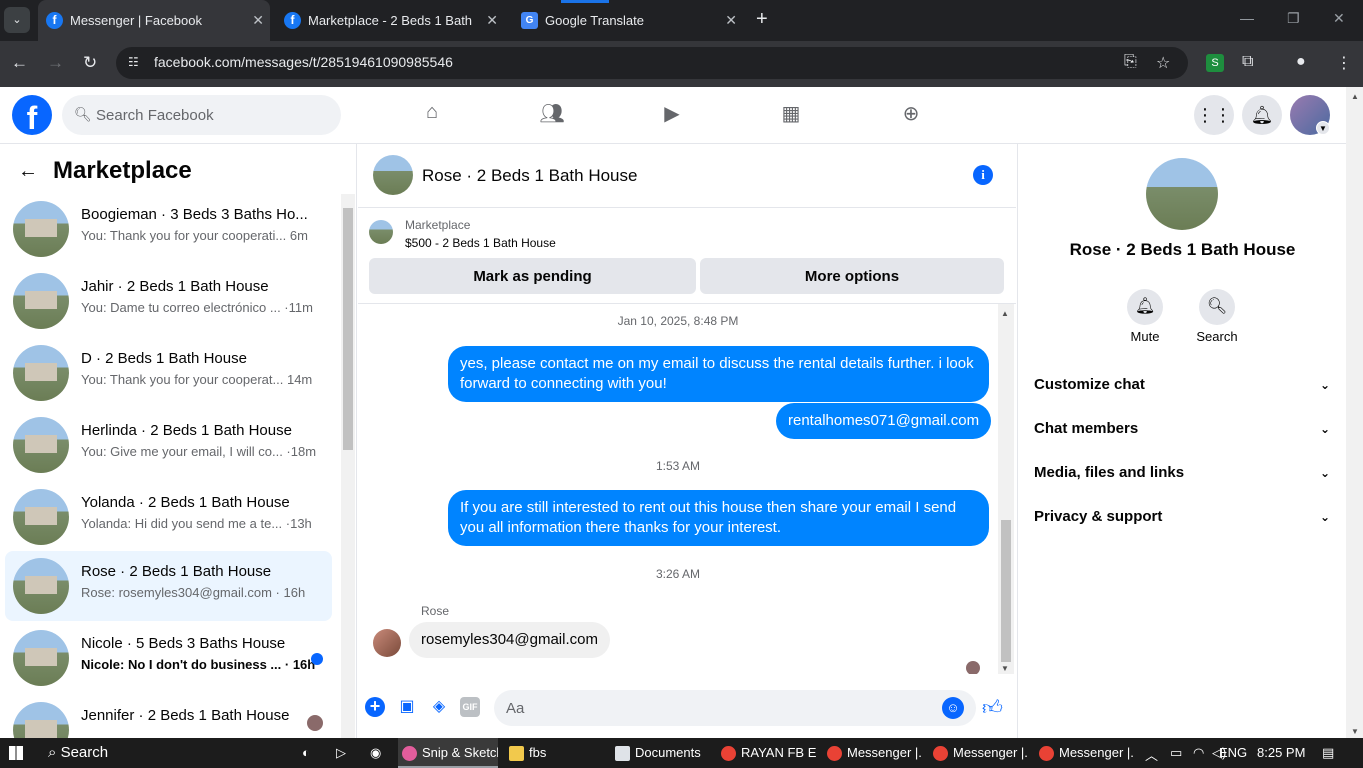 The height and width of the screenshot is (768, 1363). Describe the element at coordinates (1182, 429) in the screenshot. I see `chat-members-row: Chat members ⌄` at that location.